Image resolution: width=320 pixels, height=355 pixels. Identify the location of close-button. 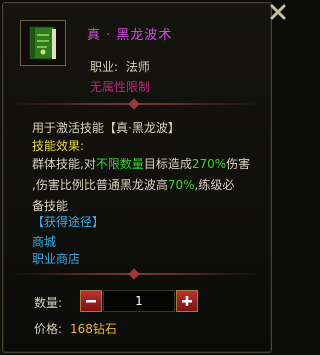
(278, 12).